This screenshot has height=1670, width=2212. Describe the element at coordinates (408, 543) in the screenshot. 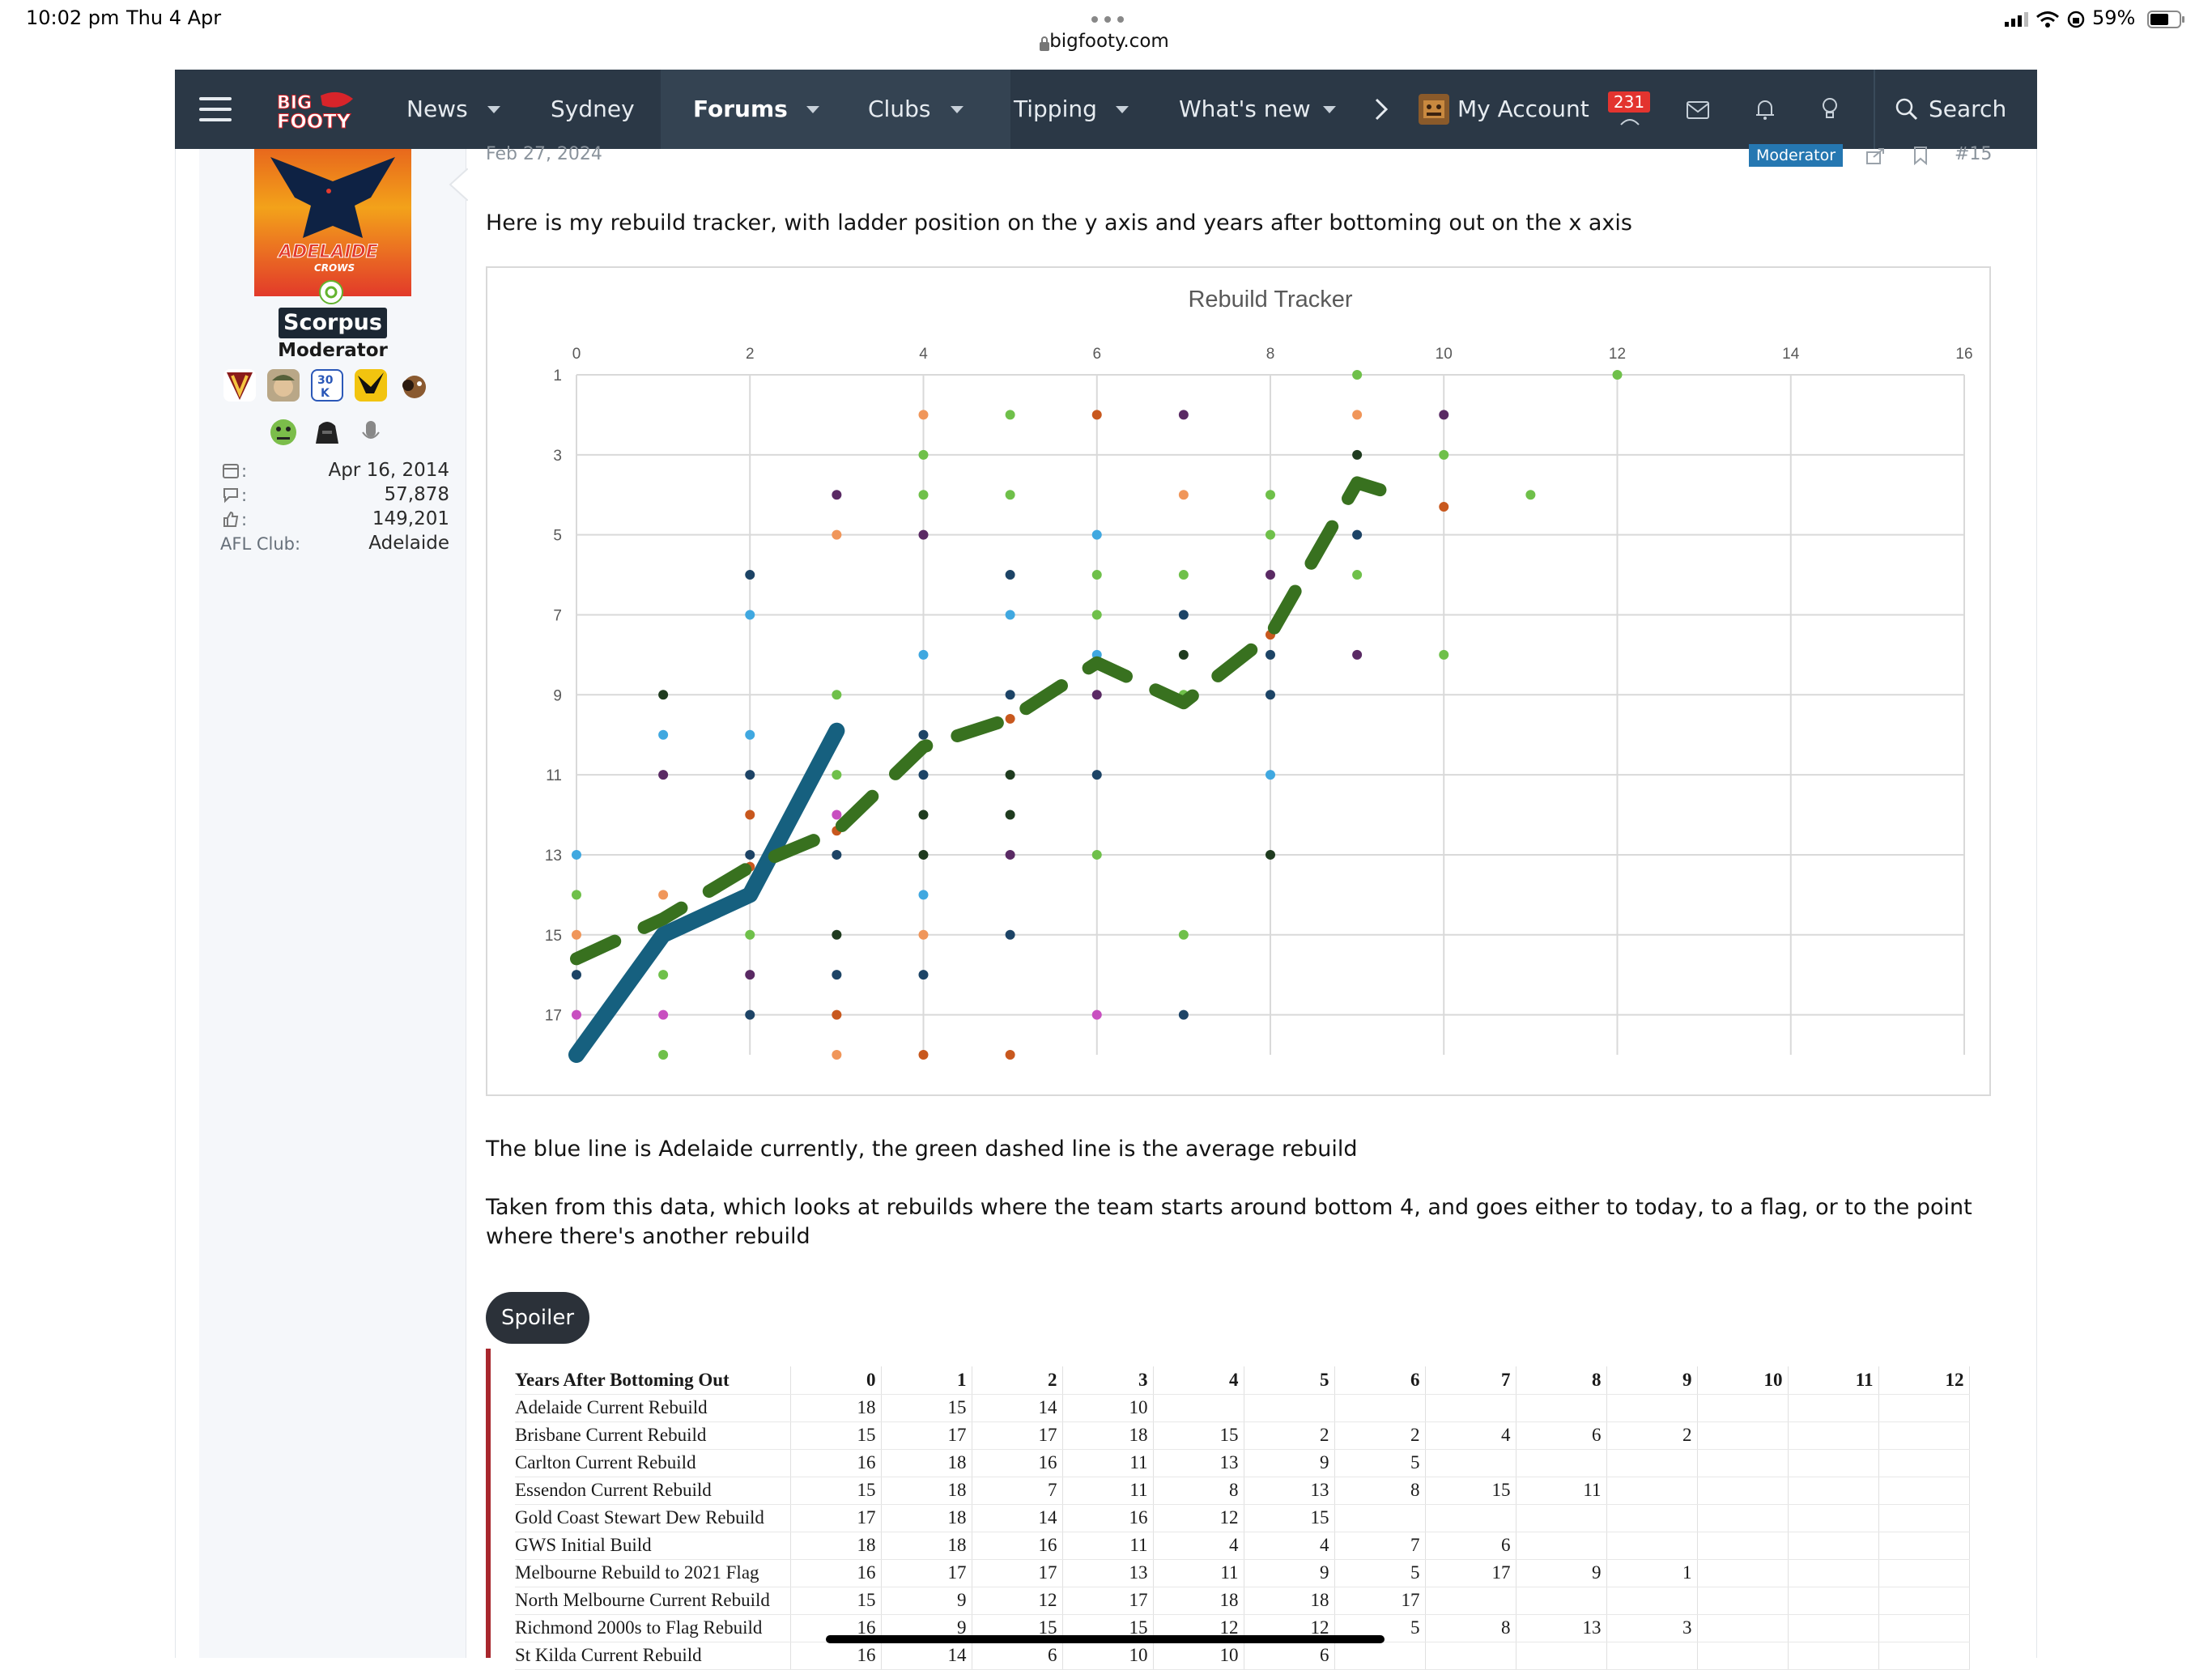

I see `club-value: Adelaide` at that location.